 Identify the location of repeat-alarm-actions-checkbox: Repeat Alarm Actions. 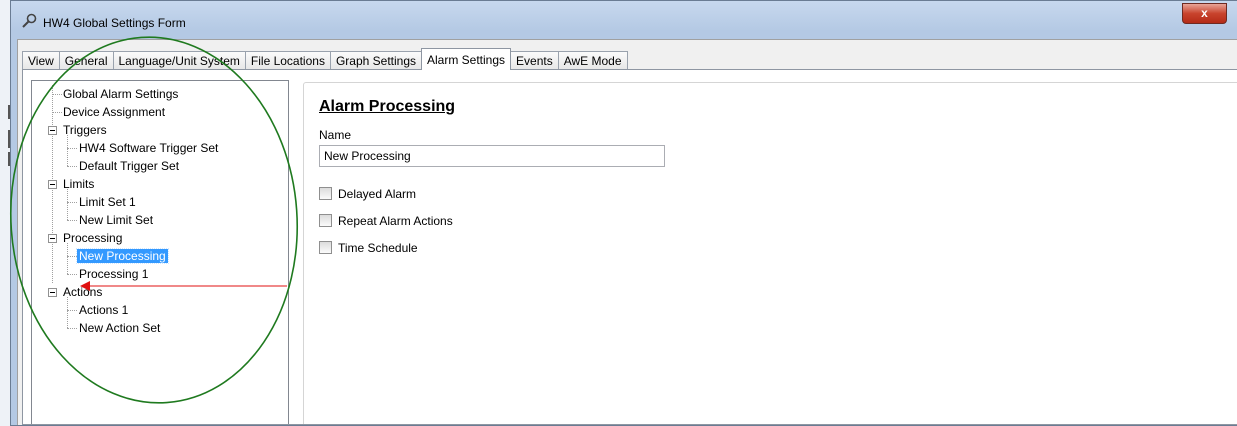
(386, 220).